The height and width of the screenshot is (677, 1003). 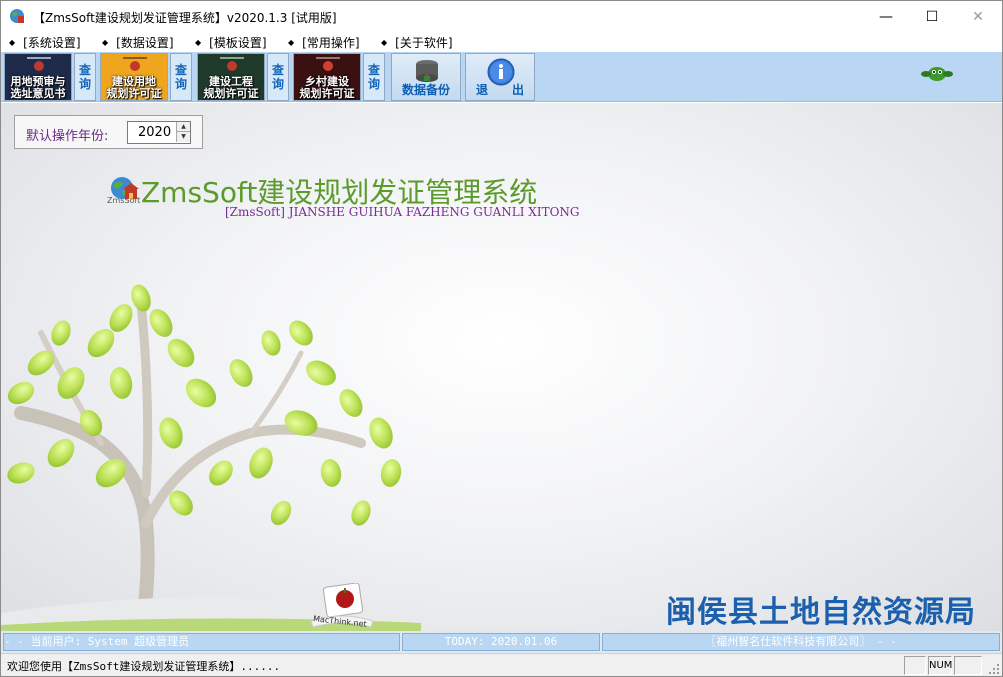 I want to click on menu-common-operations: ◆ [常用操作], so click(x=324, y=42).